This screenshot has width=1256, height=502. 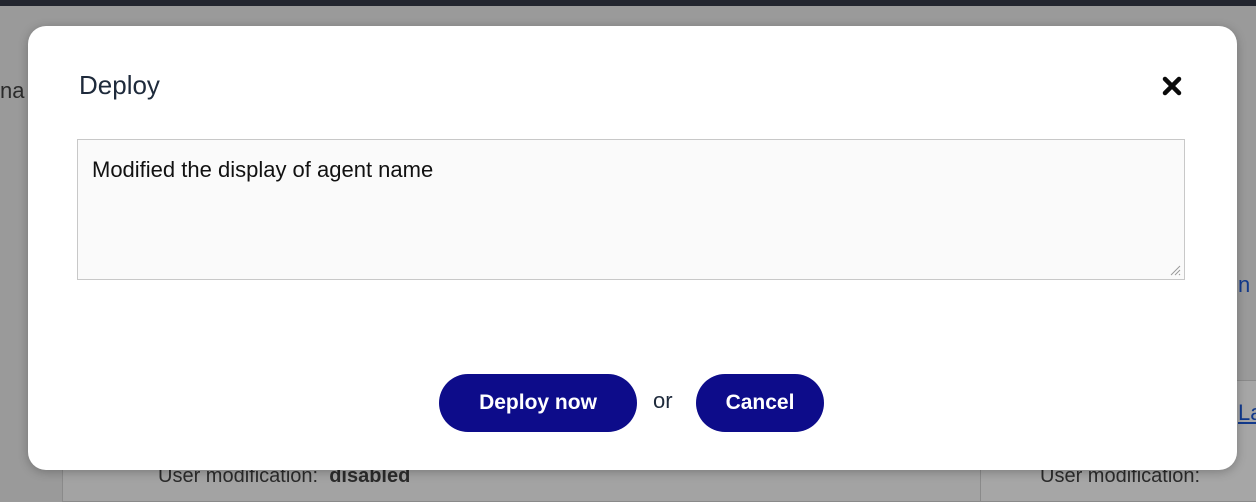 What do you see at coordinates (760, 403) in the screenshot?
I see `cancel-button: Cancel` at bounding box center [760, 403].